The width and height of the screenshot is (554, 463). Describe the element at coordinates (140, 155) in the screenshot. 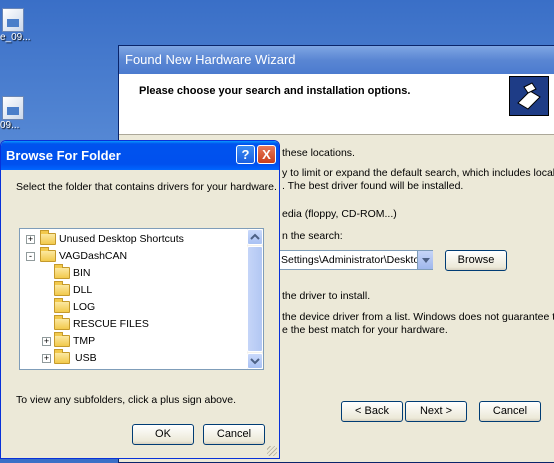

I see `browse-dialog-title-bar: Browse For Folder ? X` at that location.